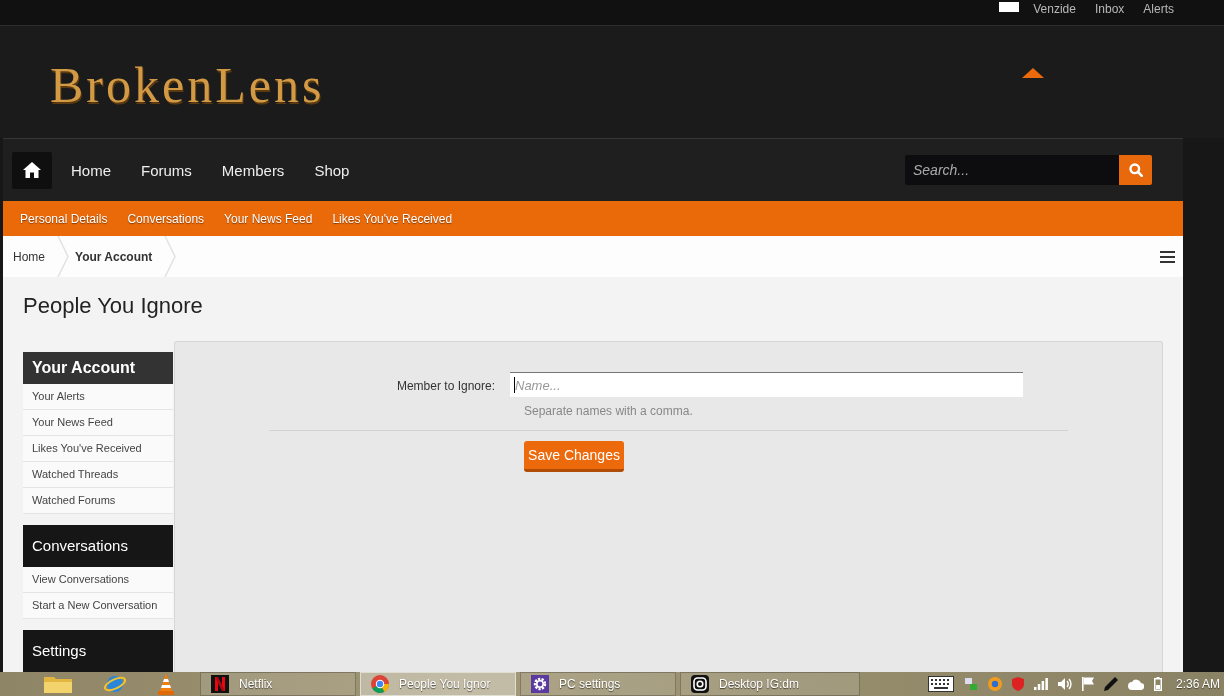 This screenshot has width=1224, height=696. Describe the element at coordinates (1033, 73) in the screenshot. I see `caret-up-icon` at that location.